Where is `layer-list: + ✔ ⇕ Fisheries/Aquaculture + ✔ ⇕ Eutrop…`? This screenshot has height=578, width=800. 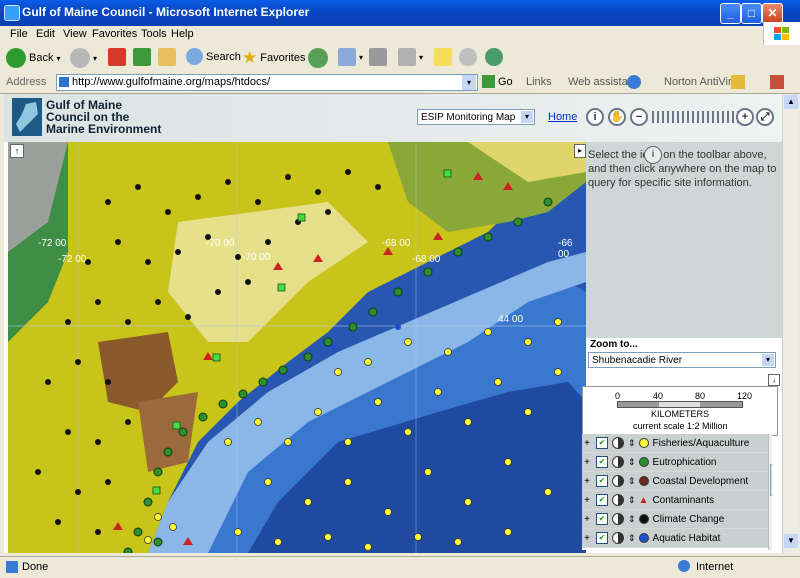 layer-list: + ✔ ⇕ Fisheries/Aquaculture + ✔ ⇕ Eutrop… is located at coordinates (677, 492).